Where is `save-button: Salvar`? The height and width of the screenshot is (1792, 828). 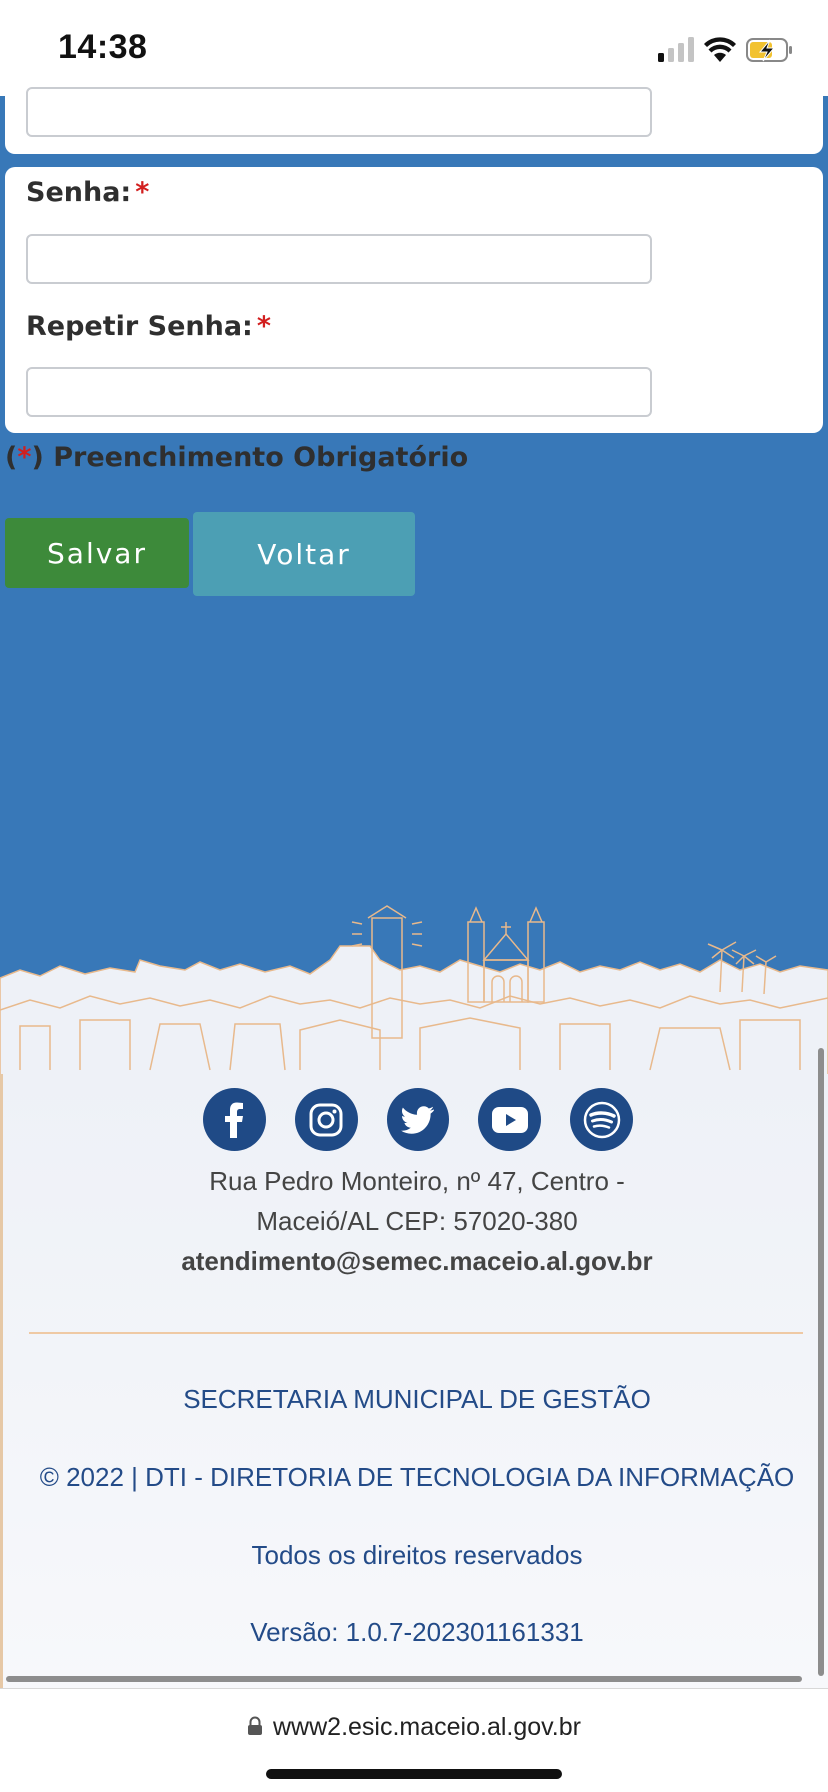
save-button: Salvar is located at coordinates (97, 553).